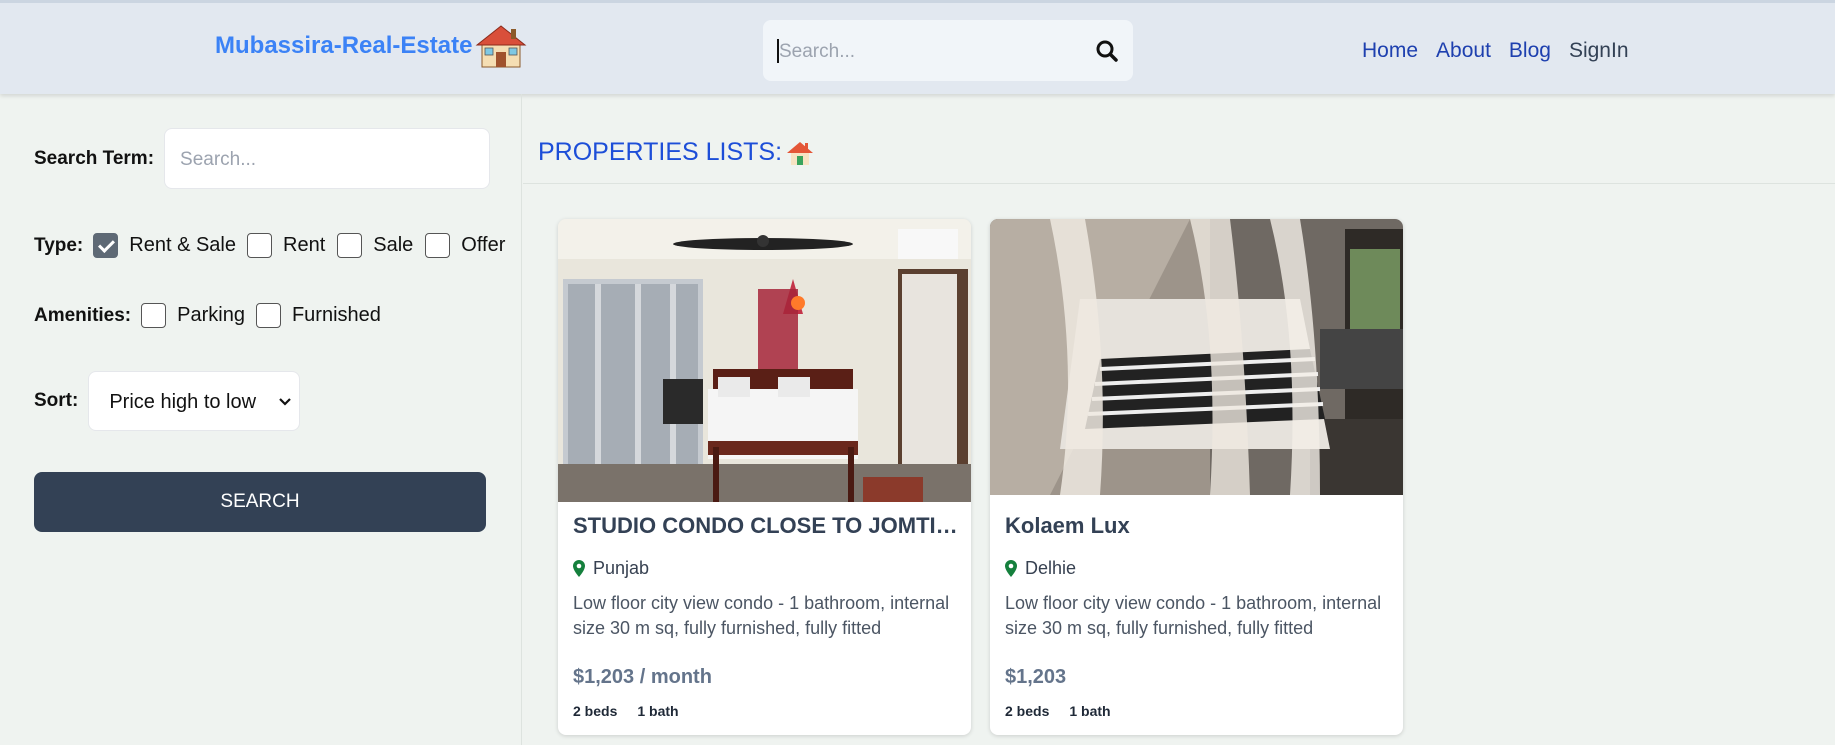 This screenshot has width=1835, height=745. What do you see at coordinates (182, 245) in the screenshot?
I see `rent-and-sale-label: Rent & Sale` at bounding box center [182, 245].